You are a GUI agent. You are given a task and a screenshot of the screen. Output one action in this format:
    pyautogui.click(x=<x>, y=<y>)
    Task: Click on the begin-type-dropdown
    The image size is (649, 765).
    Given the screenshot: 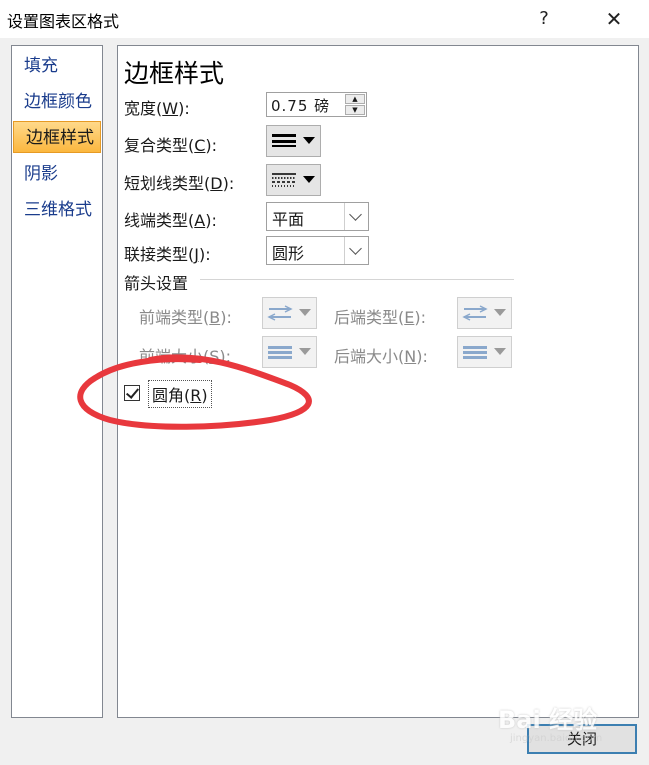 What is the action you would take?
    pyautogui.click(x=289, y=313)
    